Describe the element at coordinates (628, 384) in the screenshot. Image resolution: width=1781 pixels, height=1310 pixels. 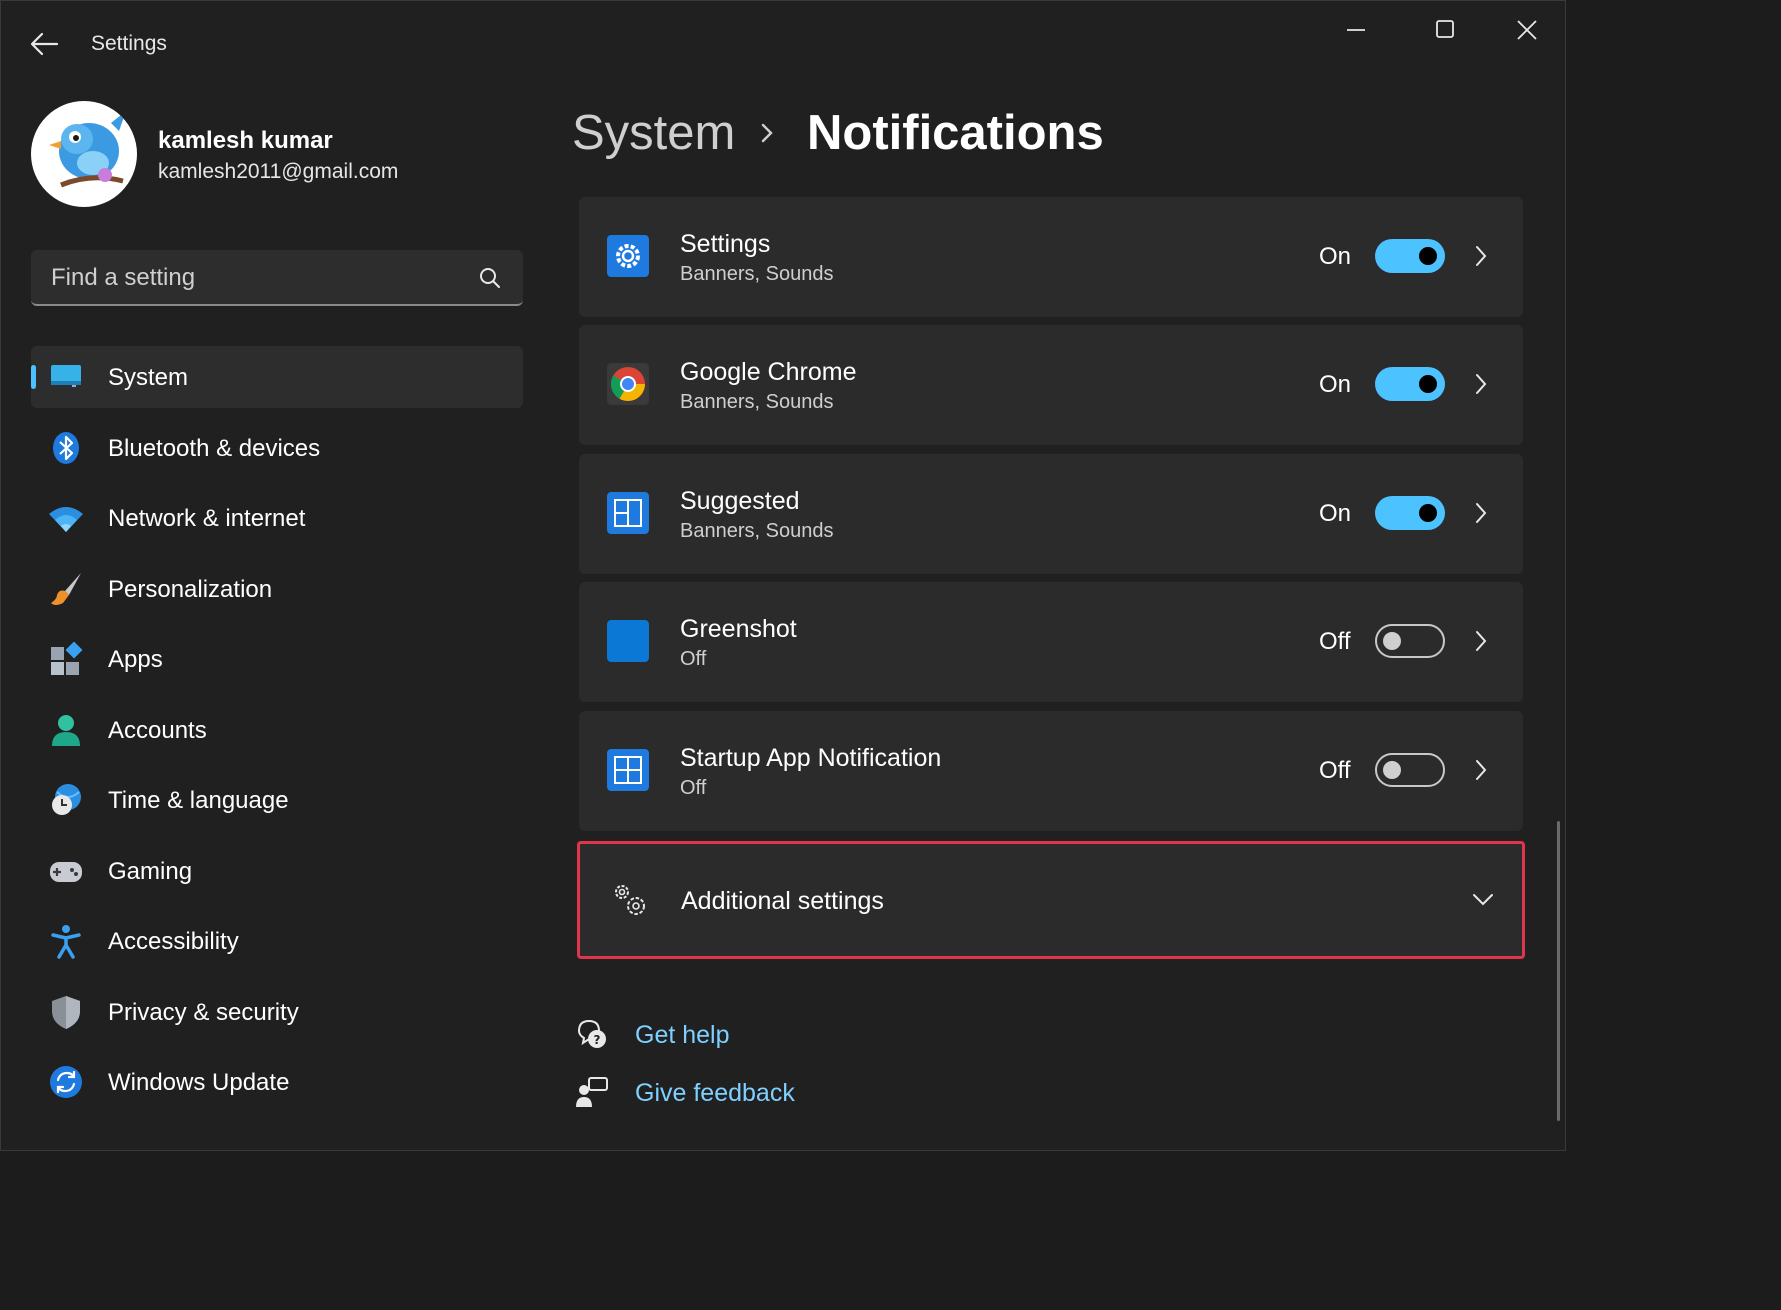
I see `chrome-icon` at that location.